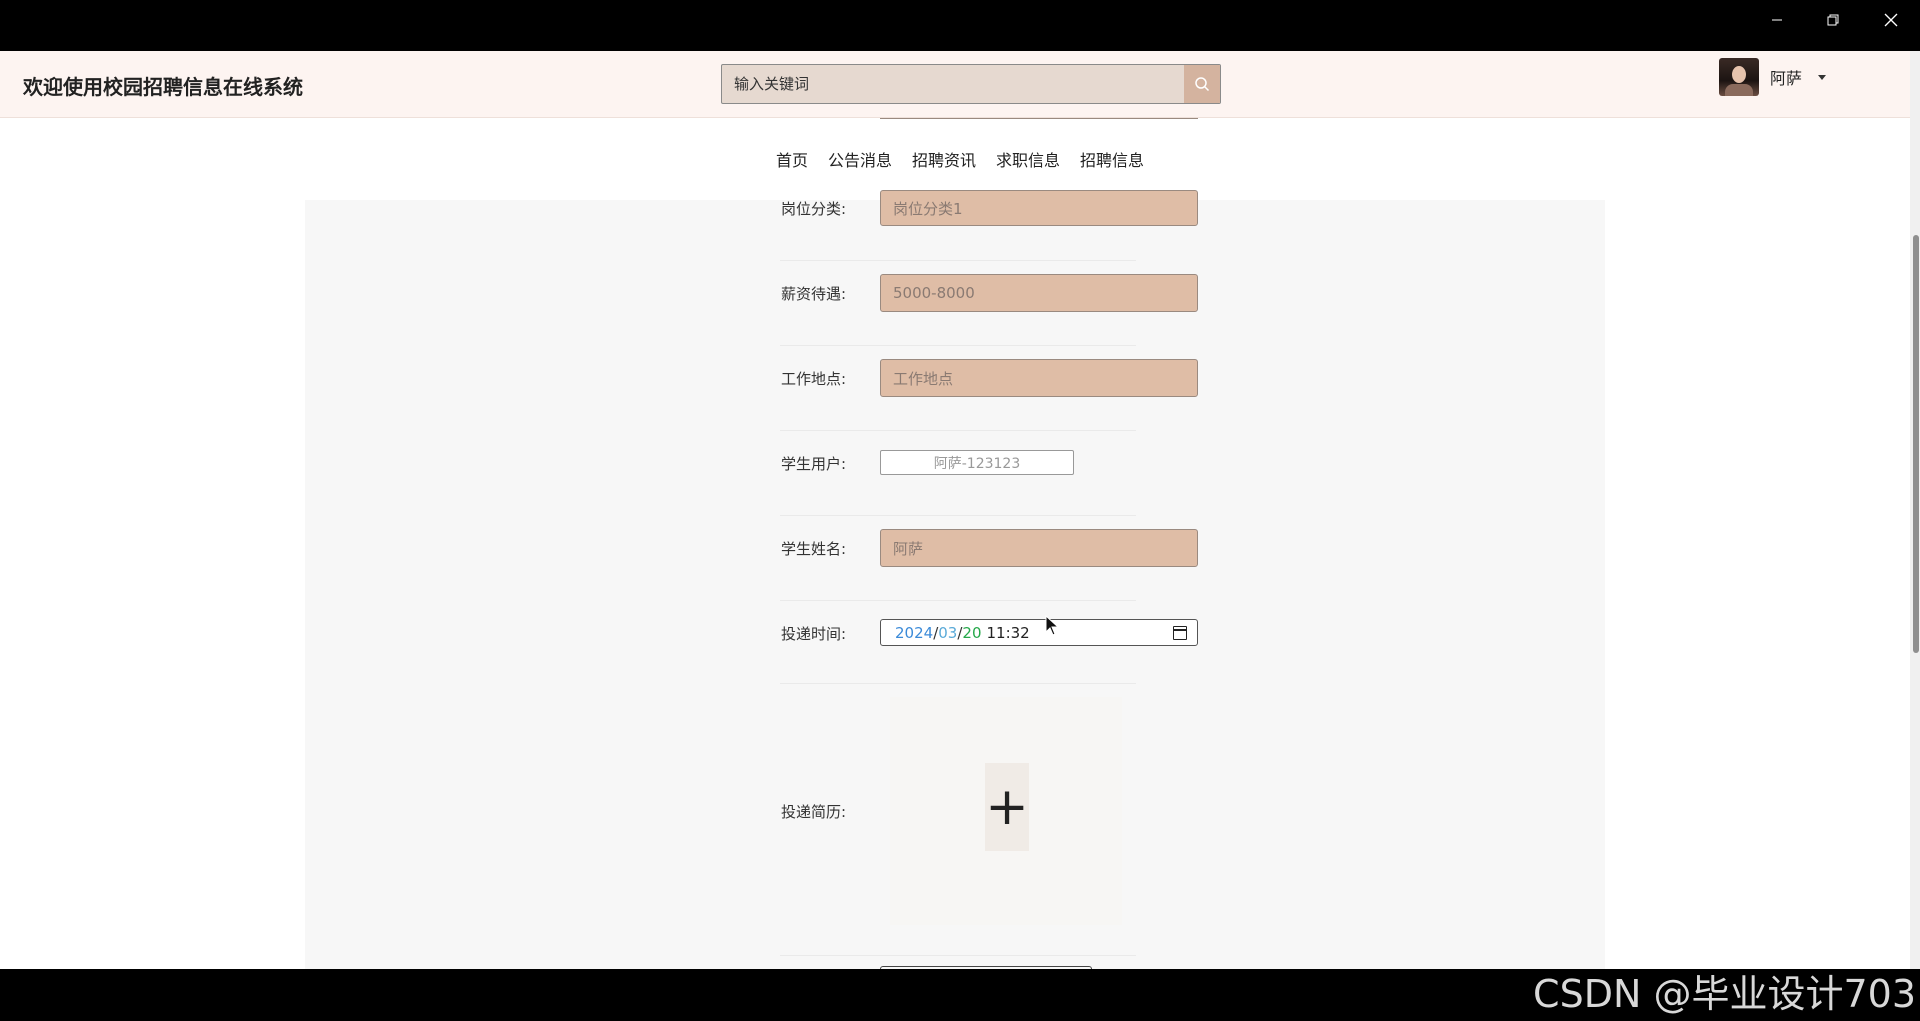 Image resolution: width=1920 pixels, height=1021 pixels. What do you see at coordinates (953, 84) in the screenshot?
I see `search-input` at bounding box center [953, 84].